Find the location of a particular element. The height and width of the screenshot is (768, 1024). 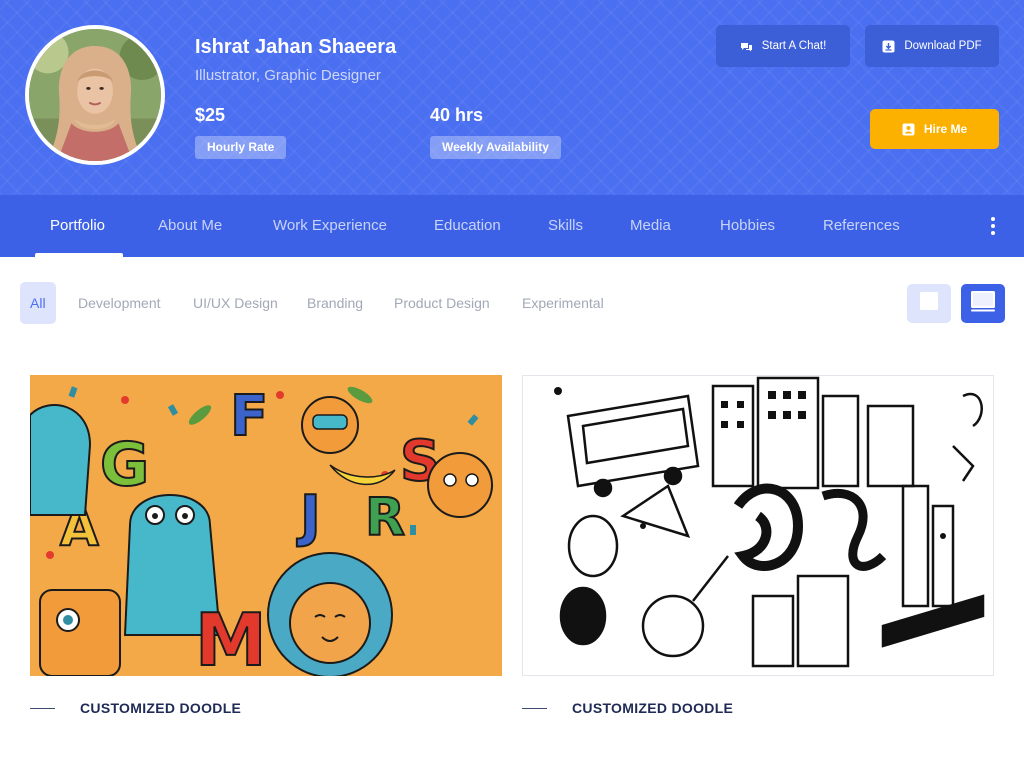

kebab-menu-icon is located at coordinates (993, 226).